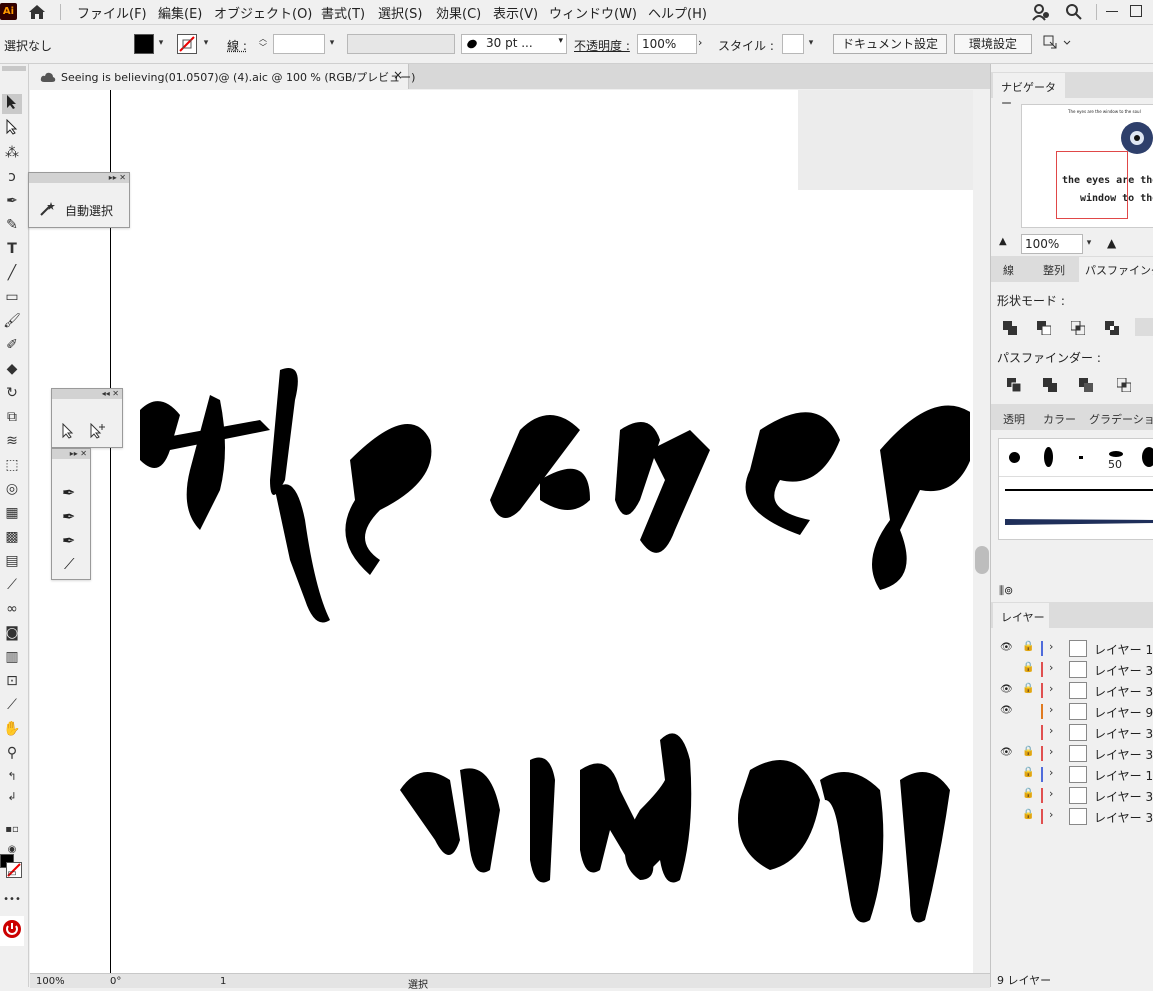 This screenshot has width=1153, height=991. Describe the element at coordinates (593, 12) in the screenshot. I see `menu-window: ウィンドウ(W)` at that location.